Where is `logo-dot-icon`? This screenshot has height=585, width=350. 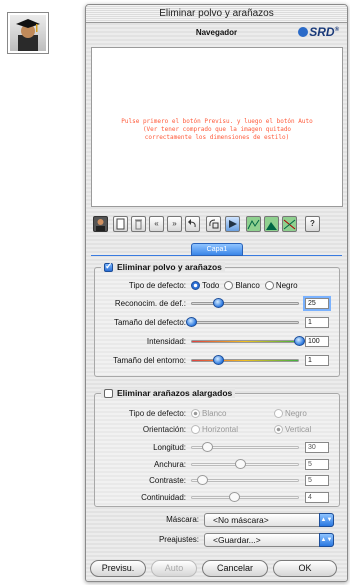 logo-dot-icon is located at coordinates (303, 32).